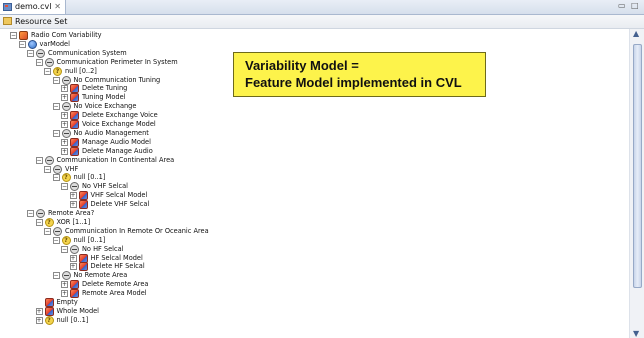 Image resolution: width=644 pixels, height=338 pixels. What do you see at coordinates (7, 21) in the screenshot?
I see `resource-set-icon` at bounding box center [7, 21].